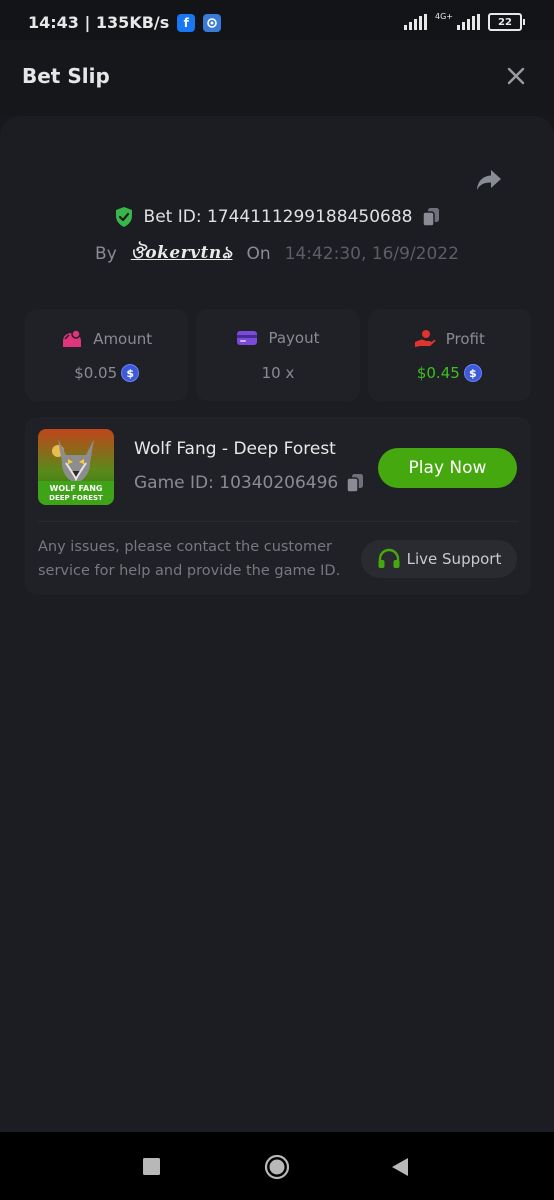 The image size is (554, 1200). I want to click on live-support-label: Live Support, so click(454, 559).